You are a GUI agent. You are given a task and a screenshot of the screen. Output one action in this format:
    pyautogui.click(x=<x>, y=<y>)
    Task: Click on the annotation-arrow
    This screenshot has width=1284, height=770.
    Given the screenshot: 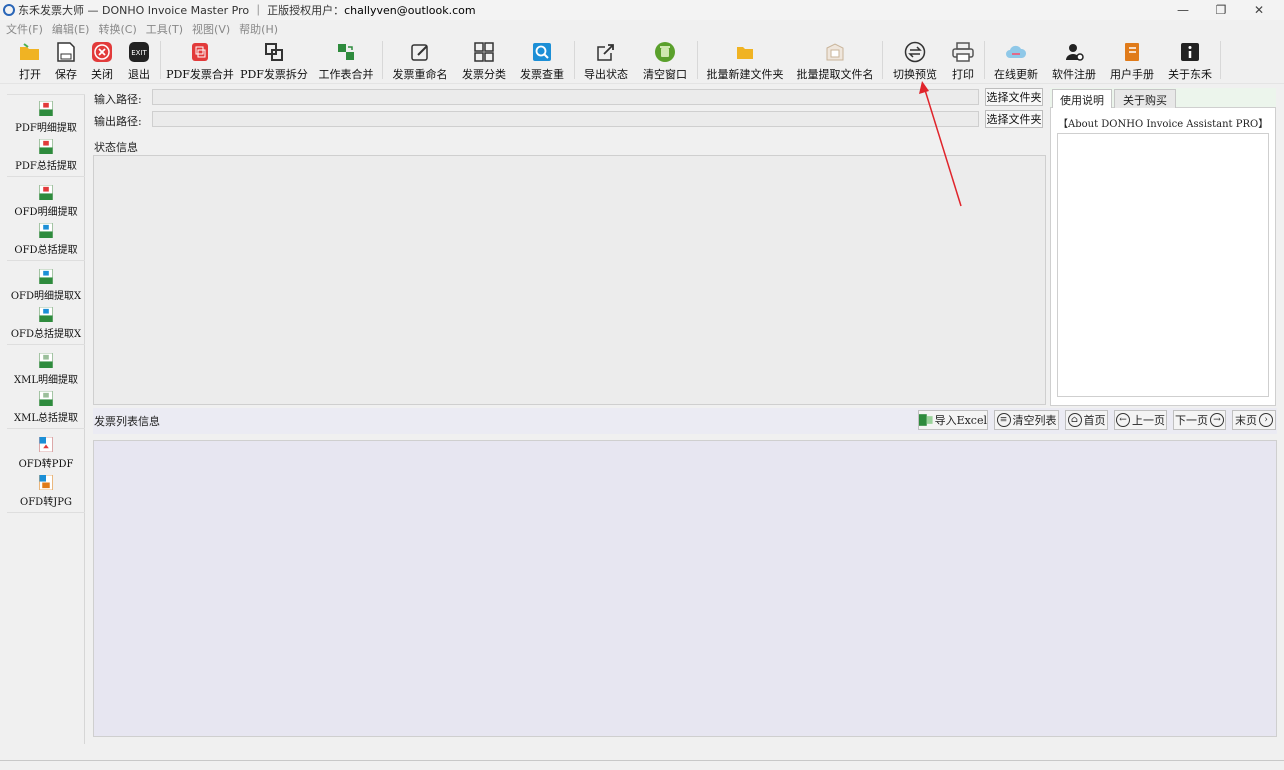 What is the action you would take?
    pyautogui.click(x=940, y=144)
    